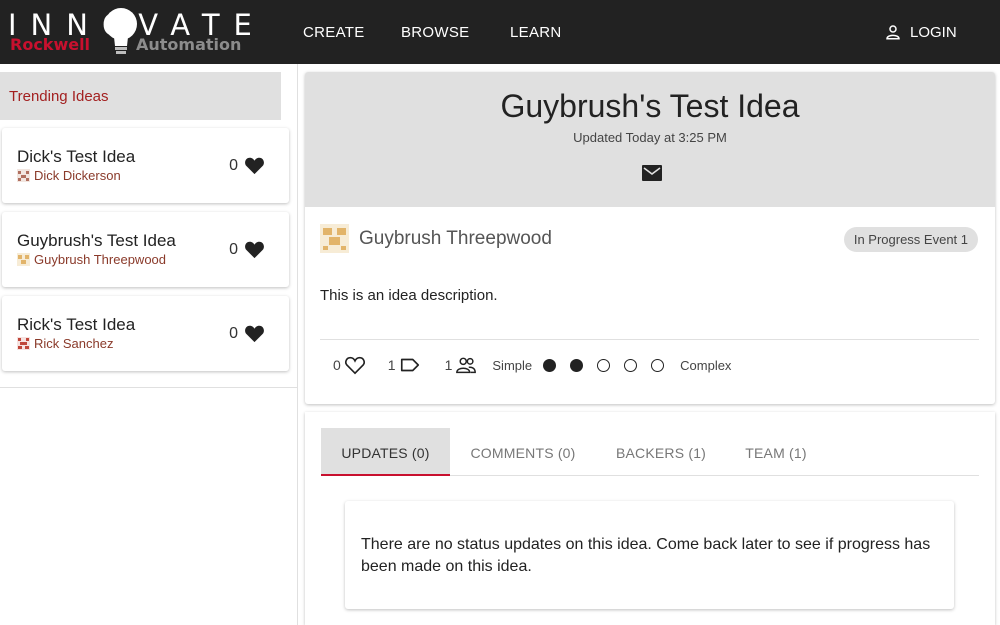 Image resolution: width=1000 pixels, height=625 pixels. I want to click on idea-card-title: Dick's Test Idea, so click(76, 156).